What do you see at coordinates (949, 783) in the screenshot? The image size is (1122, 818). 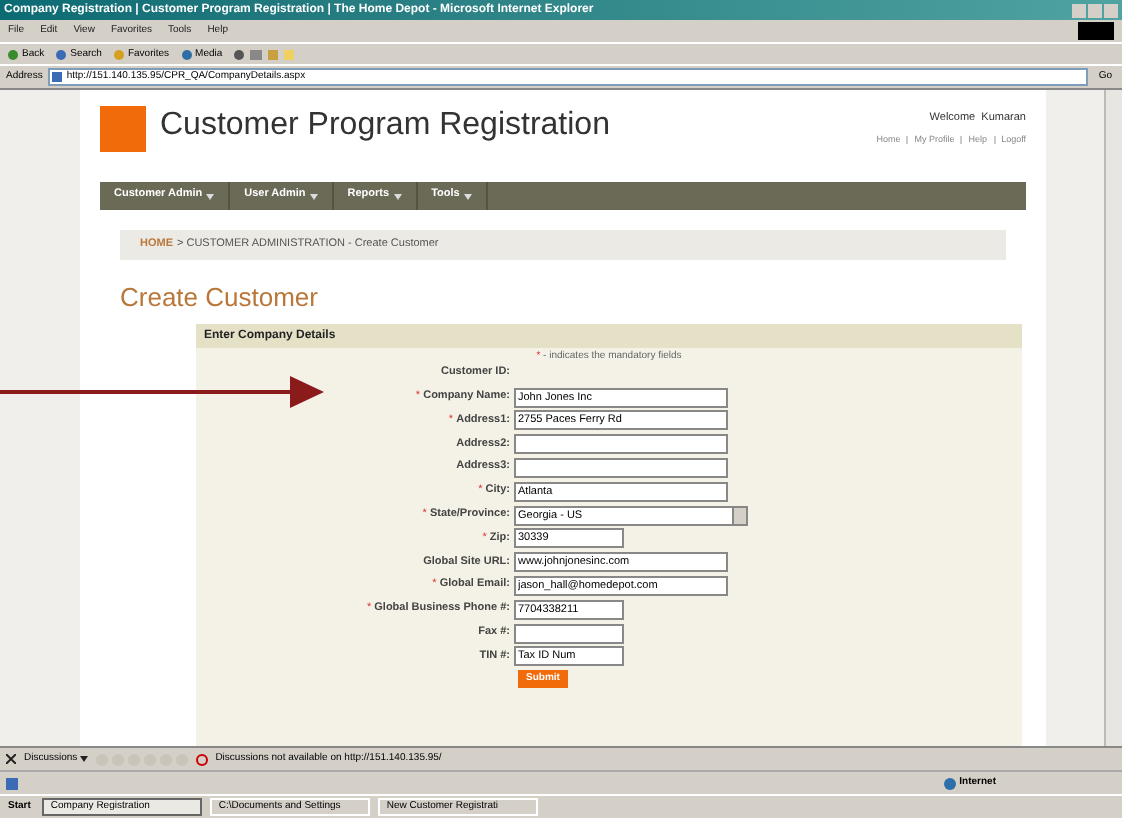 I see `globe-icon` at bounding box center [949, 783].